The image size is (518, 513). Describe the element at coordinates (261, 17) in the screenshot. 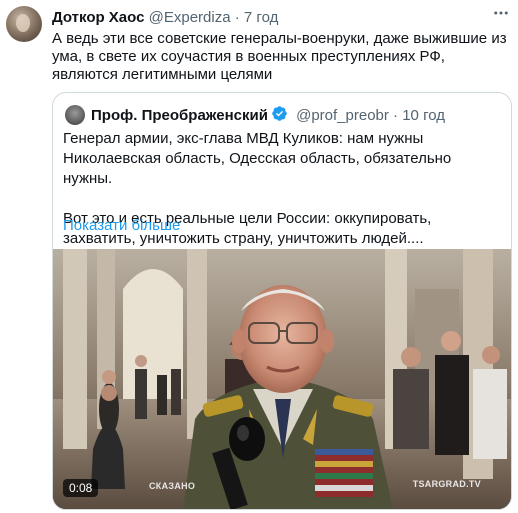

I see `tweet-time: 7 год` at that location.